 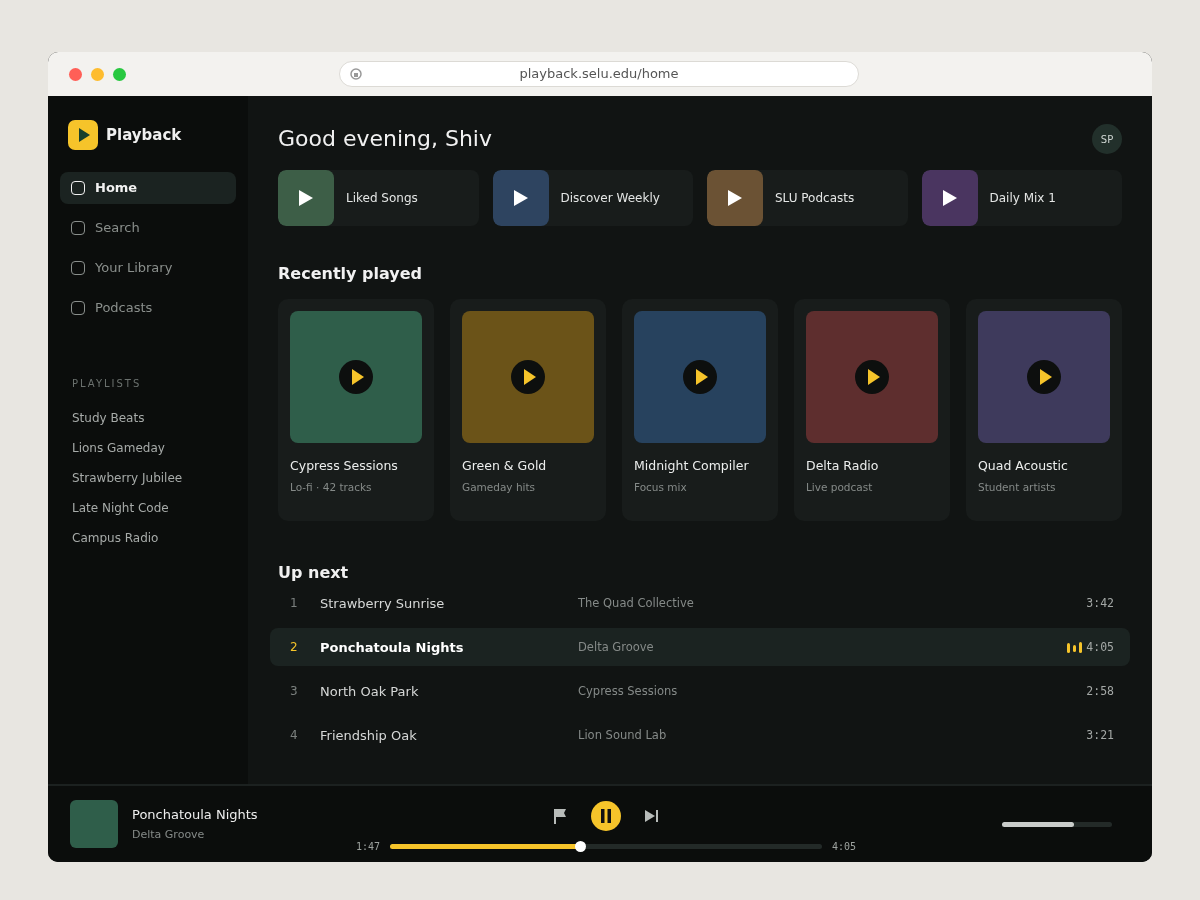 I want to click on volume-slider, so click(x=1057, y=824).